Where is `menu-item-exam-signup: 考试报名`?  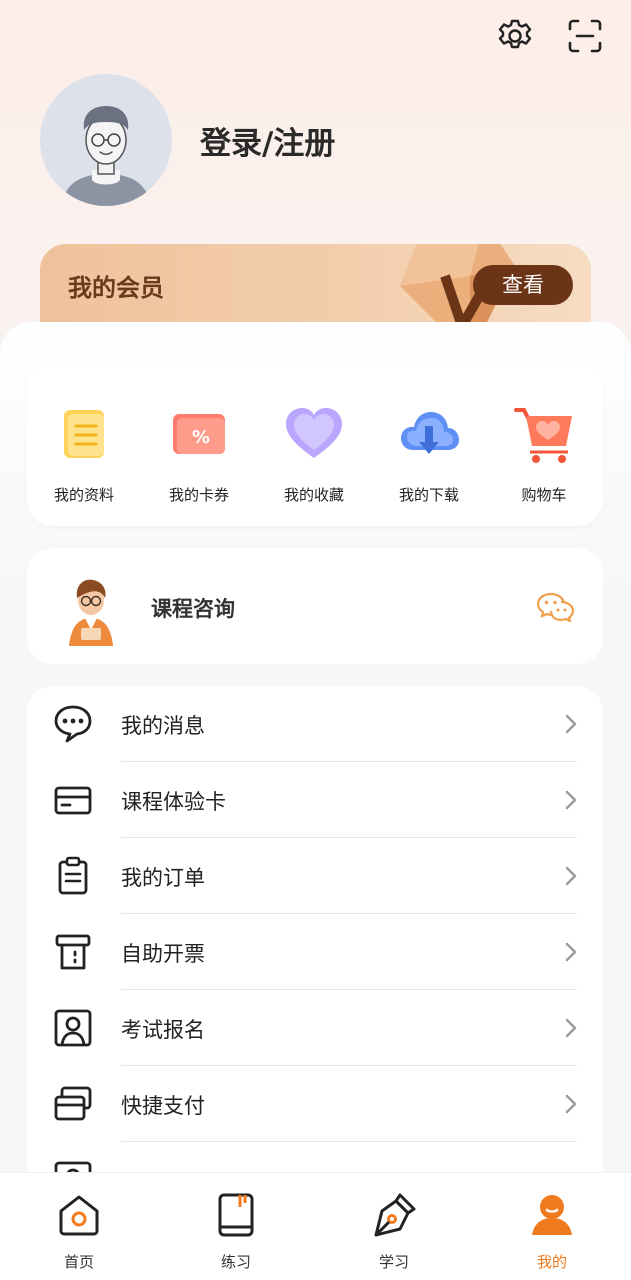
menu-item-exam-signup: 考试报名 is located at coordinates (315, 1028).